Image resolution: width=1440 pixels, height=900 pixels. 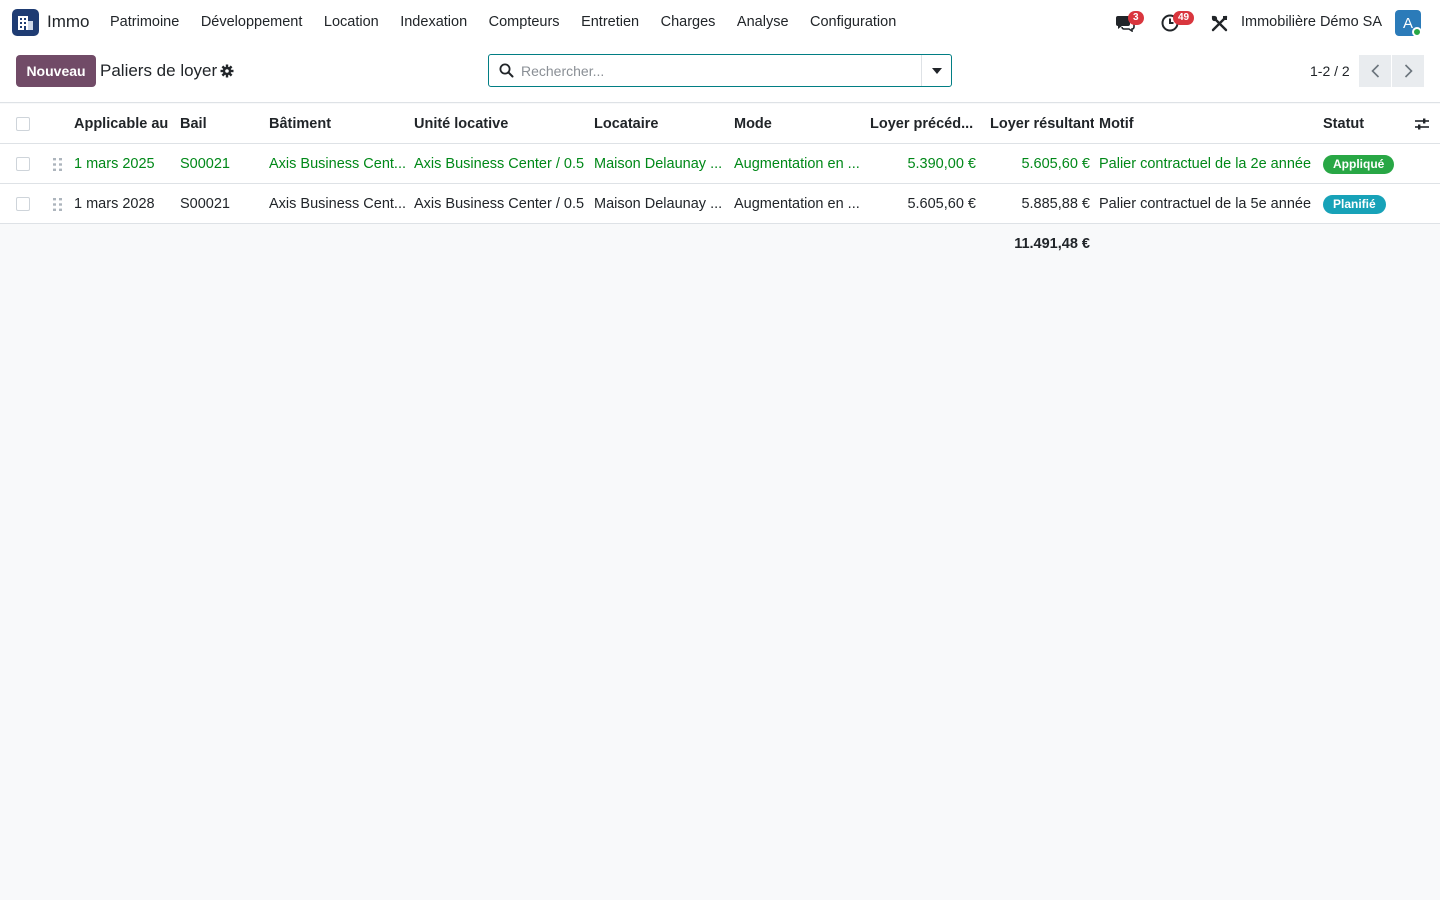 I want to click on chevron-left-icon, so click(x=1374, y=71).